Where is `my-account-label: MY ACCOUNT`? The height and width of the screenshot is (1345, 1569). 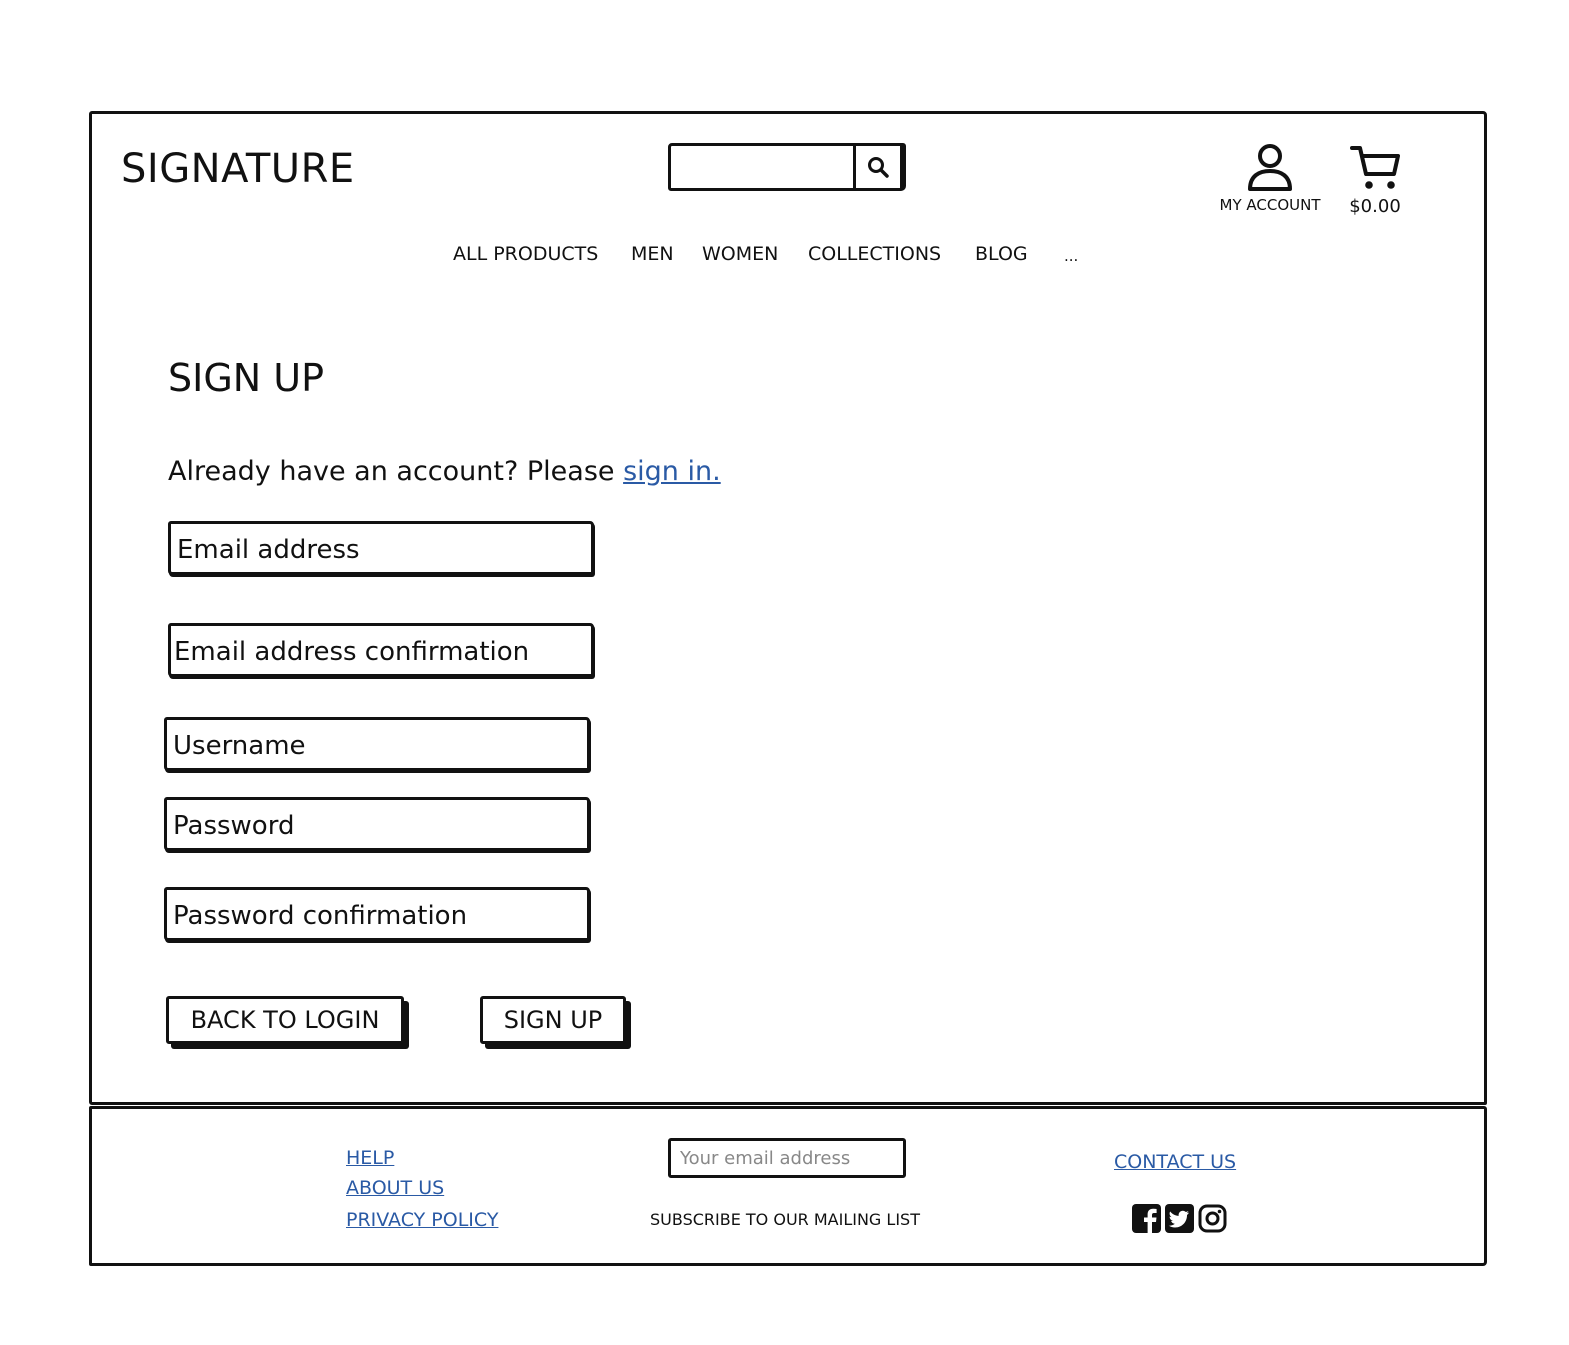
my-account-label: MY ACCOUNT is located at coordinates (1270, 205).